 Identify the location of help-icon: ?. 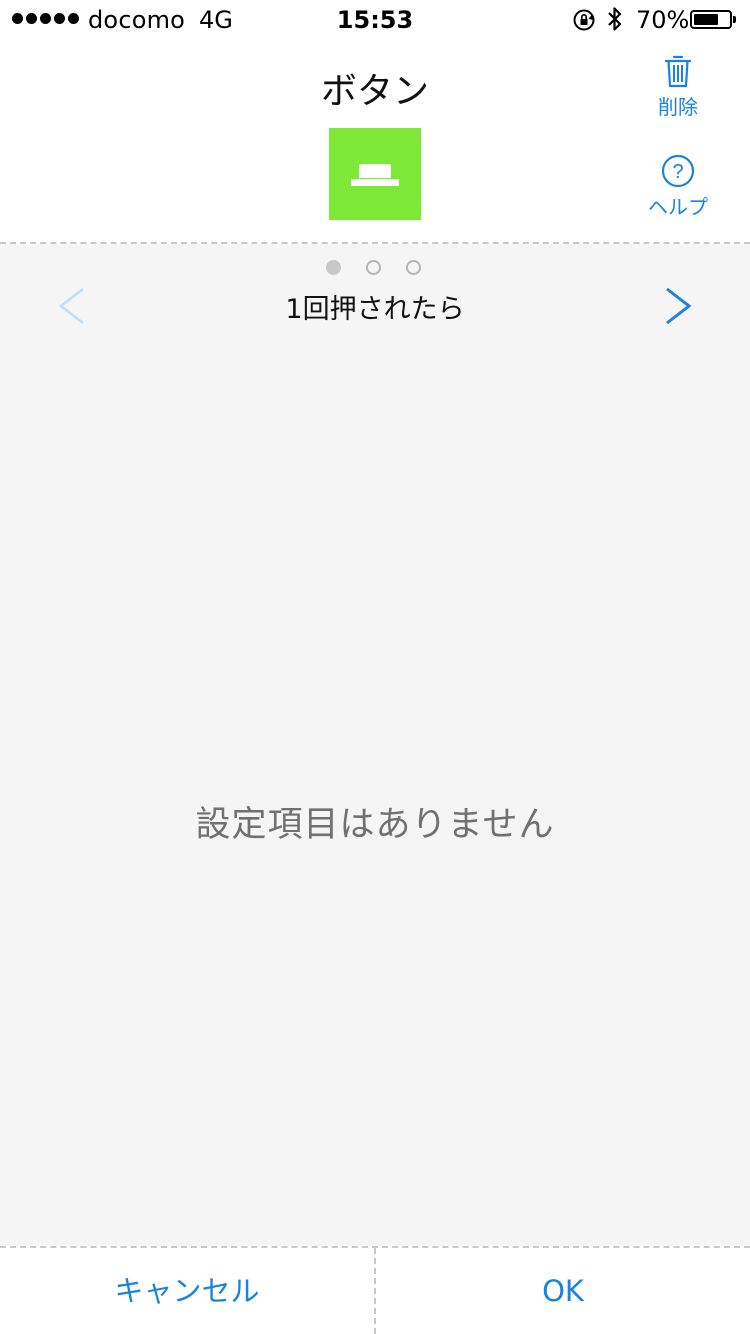
(678, 171).